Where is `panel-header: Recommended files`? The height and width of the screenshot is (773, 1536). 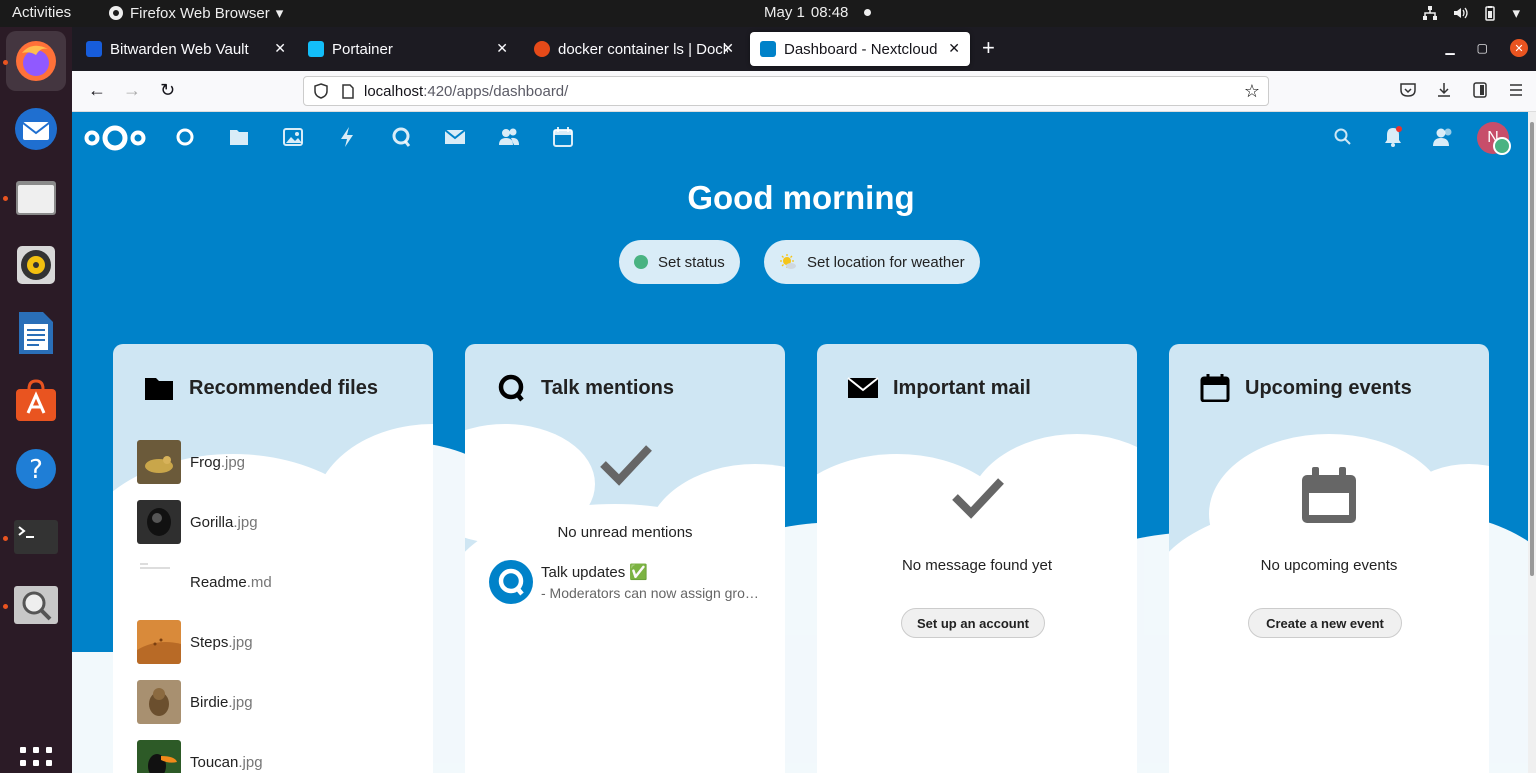 panel-header: Recommended files is located at coordinates (260, 388).